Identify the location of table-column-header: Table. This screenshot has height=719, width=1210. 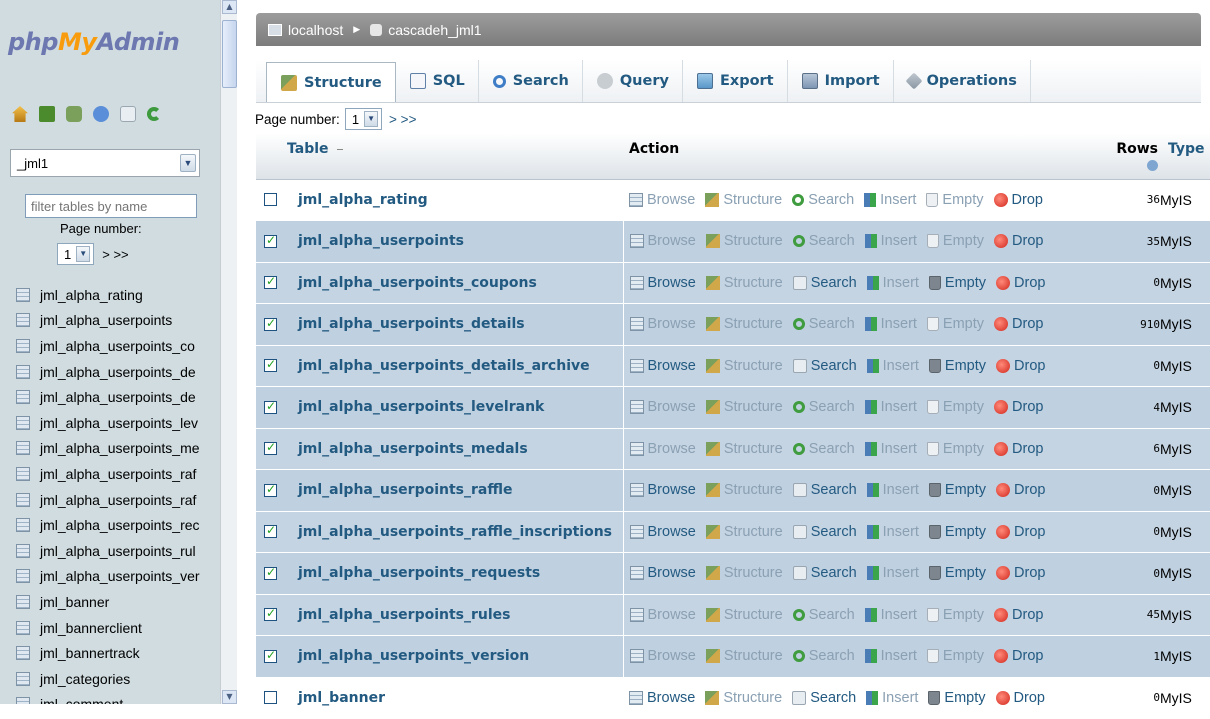
(454, 156).